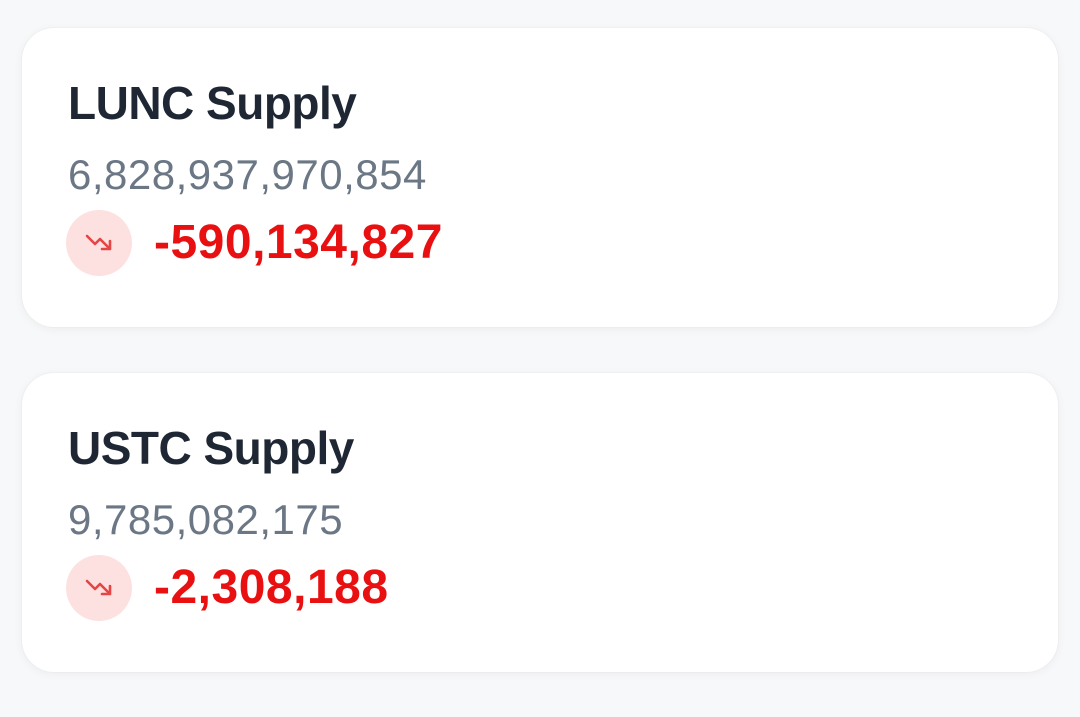  I want to click on supply-change-row: -590,134,827, so click(254, 243).